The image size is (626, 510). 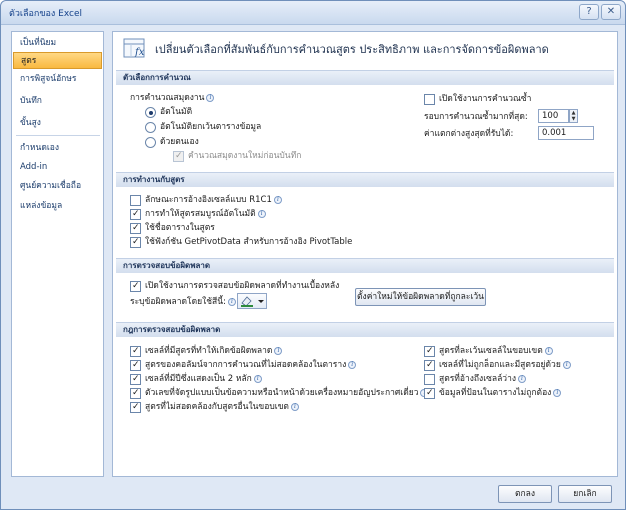 What do you see at coordinates (57, 148) in the screenshot?
I see `nav-item-customize: กำหนดเอง` at bounding box center [57, 148].